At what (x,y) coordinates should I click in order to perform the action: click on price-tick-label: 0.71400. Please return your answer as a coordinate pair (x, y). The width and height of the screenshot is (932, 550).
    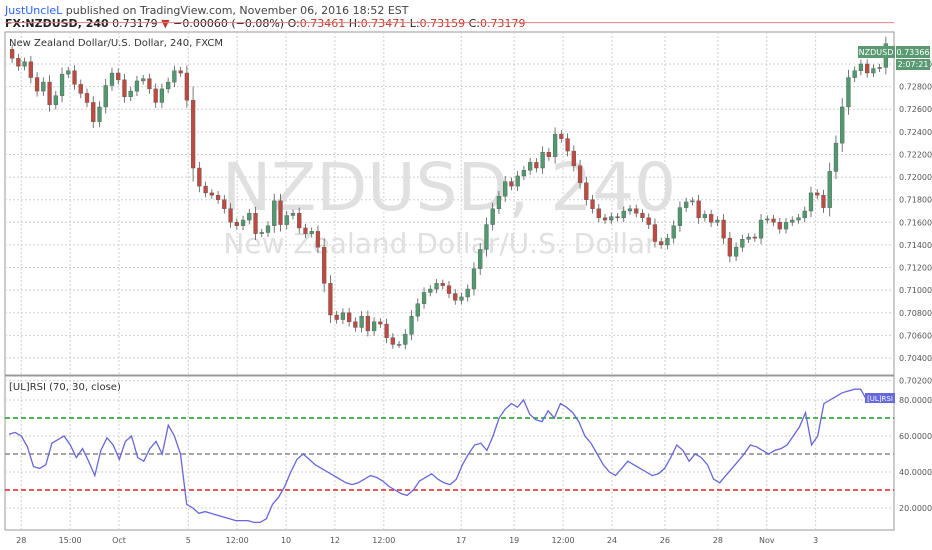
    Looking at the image, I should click on (915, 245).